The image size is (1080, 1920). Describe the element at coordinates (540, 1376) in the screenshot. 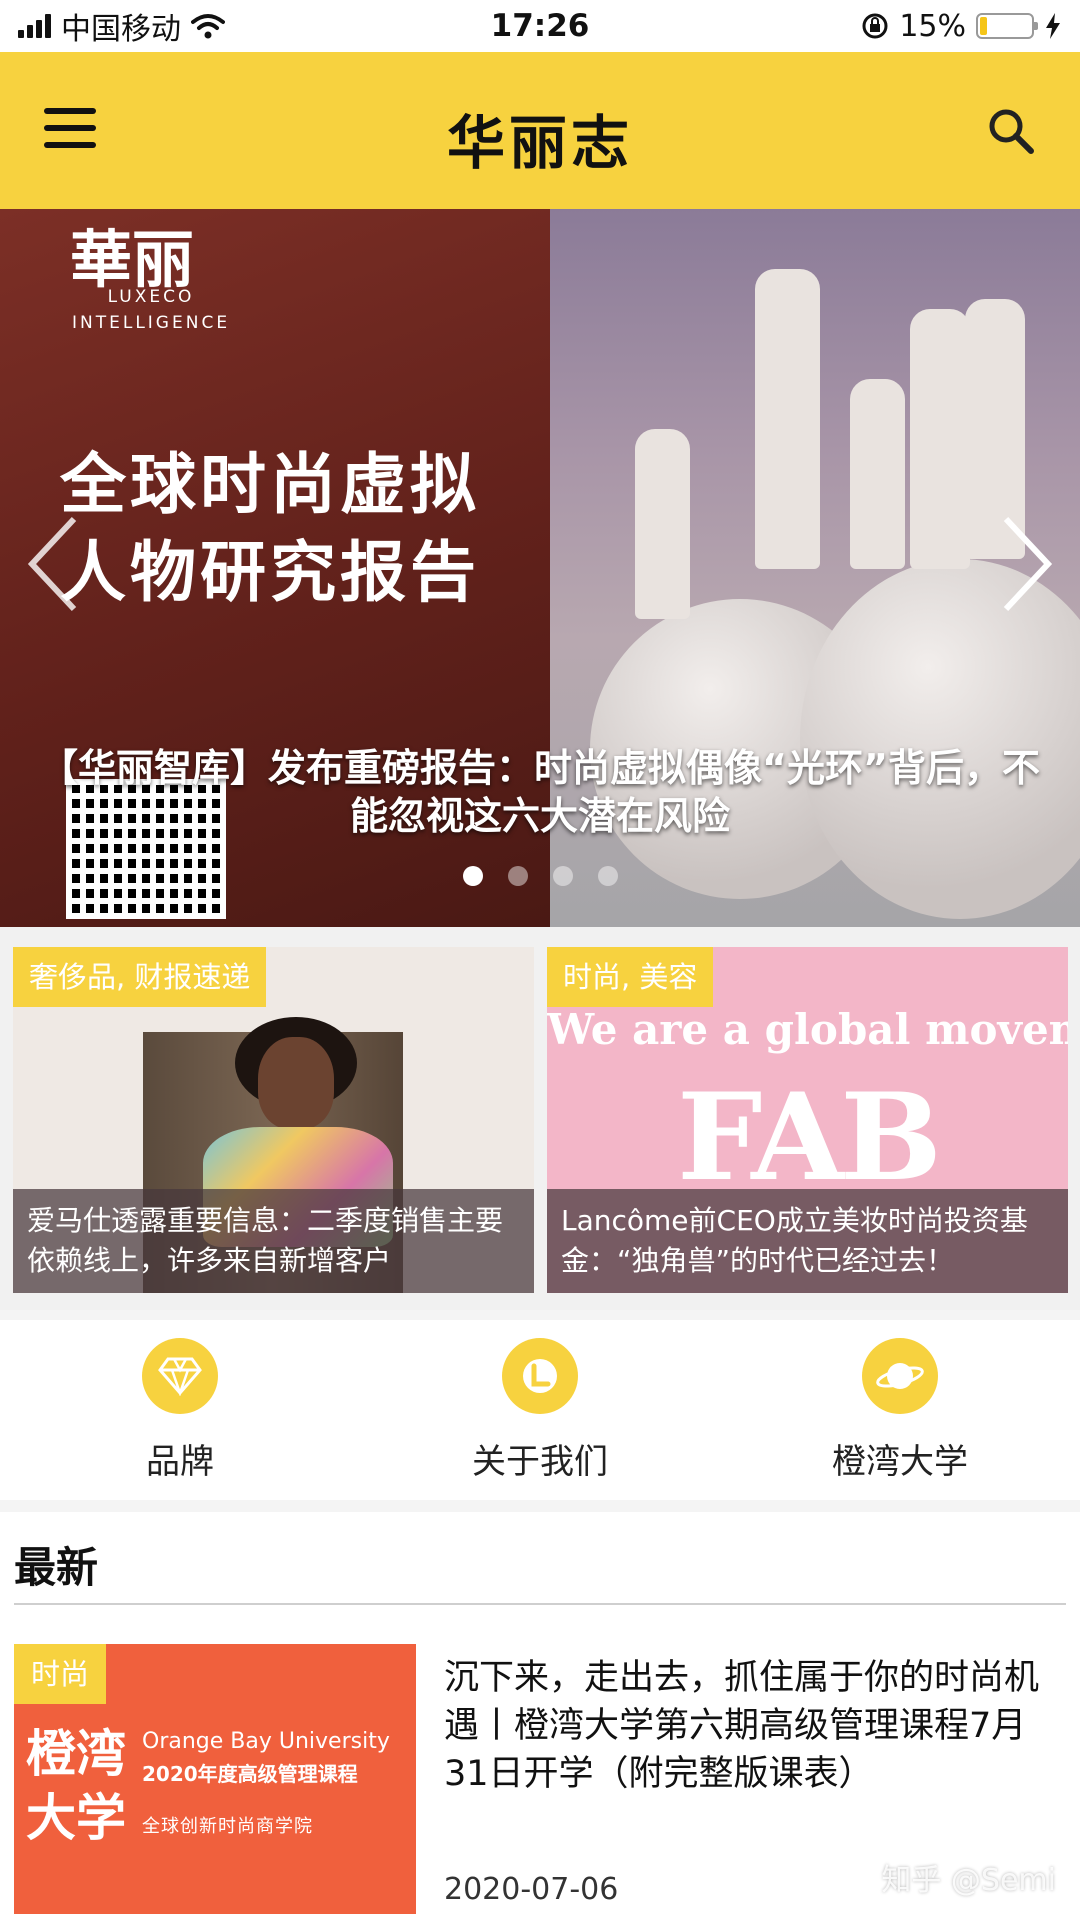

I see `about-icon` at that location.